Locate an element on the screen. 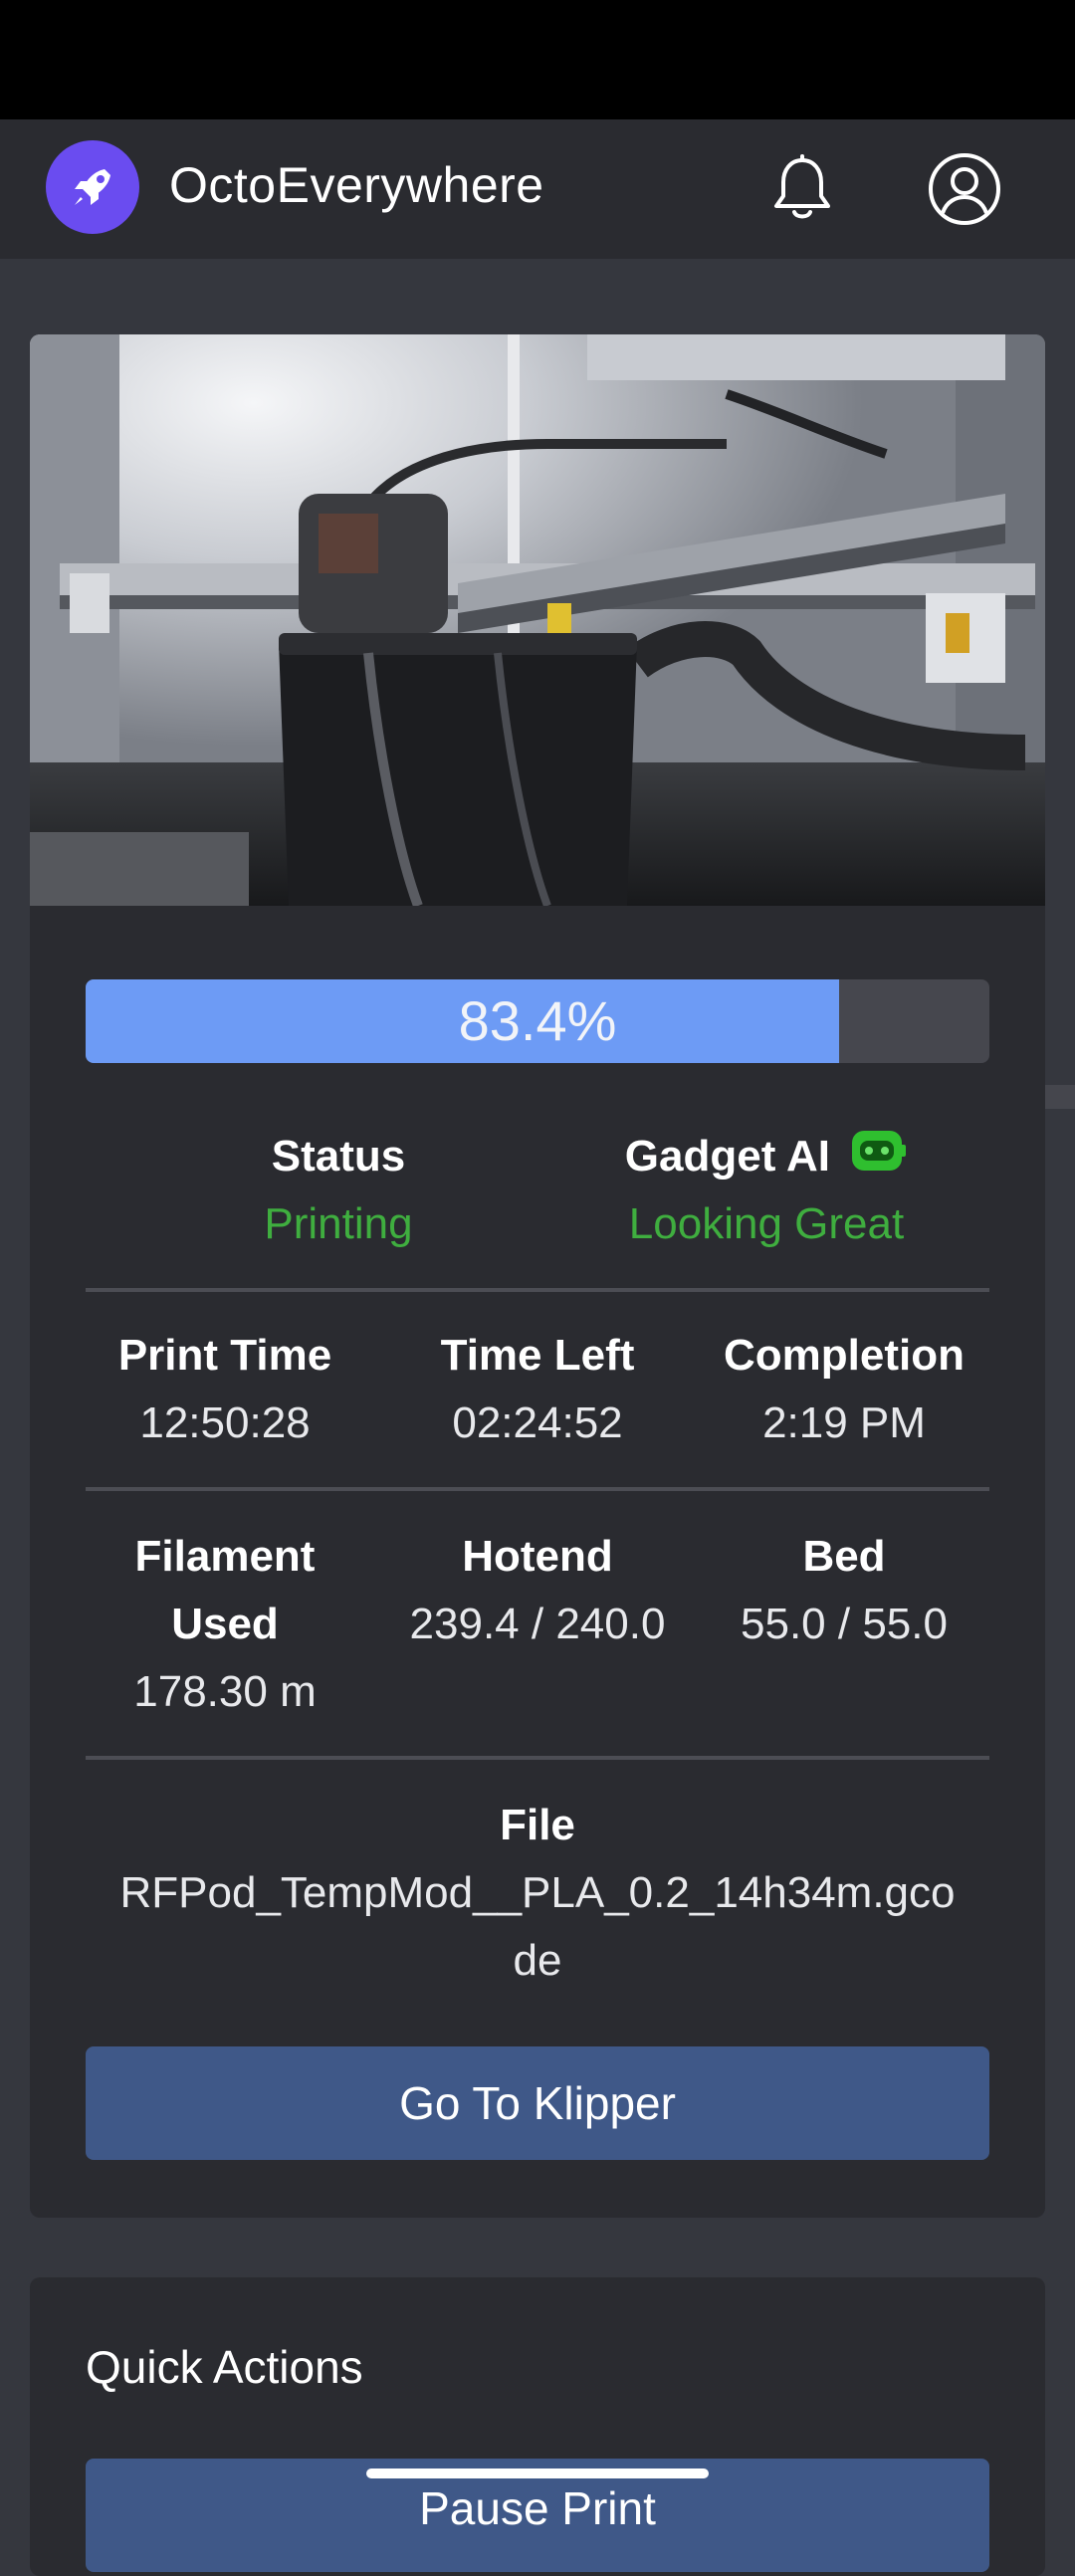 This screenshot has height=2576, width=1075. system-status-bar is located at coordinates (537, 59).